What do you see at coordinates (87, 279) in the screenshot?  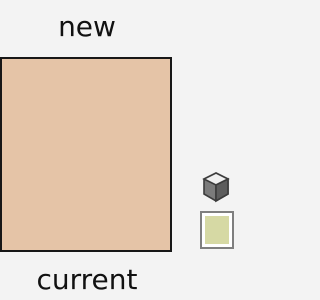 I see `current-color-label: current` at bounding box center [87, 279].